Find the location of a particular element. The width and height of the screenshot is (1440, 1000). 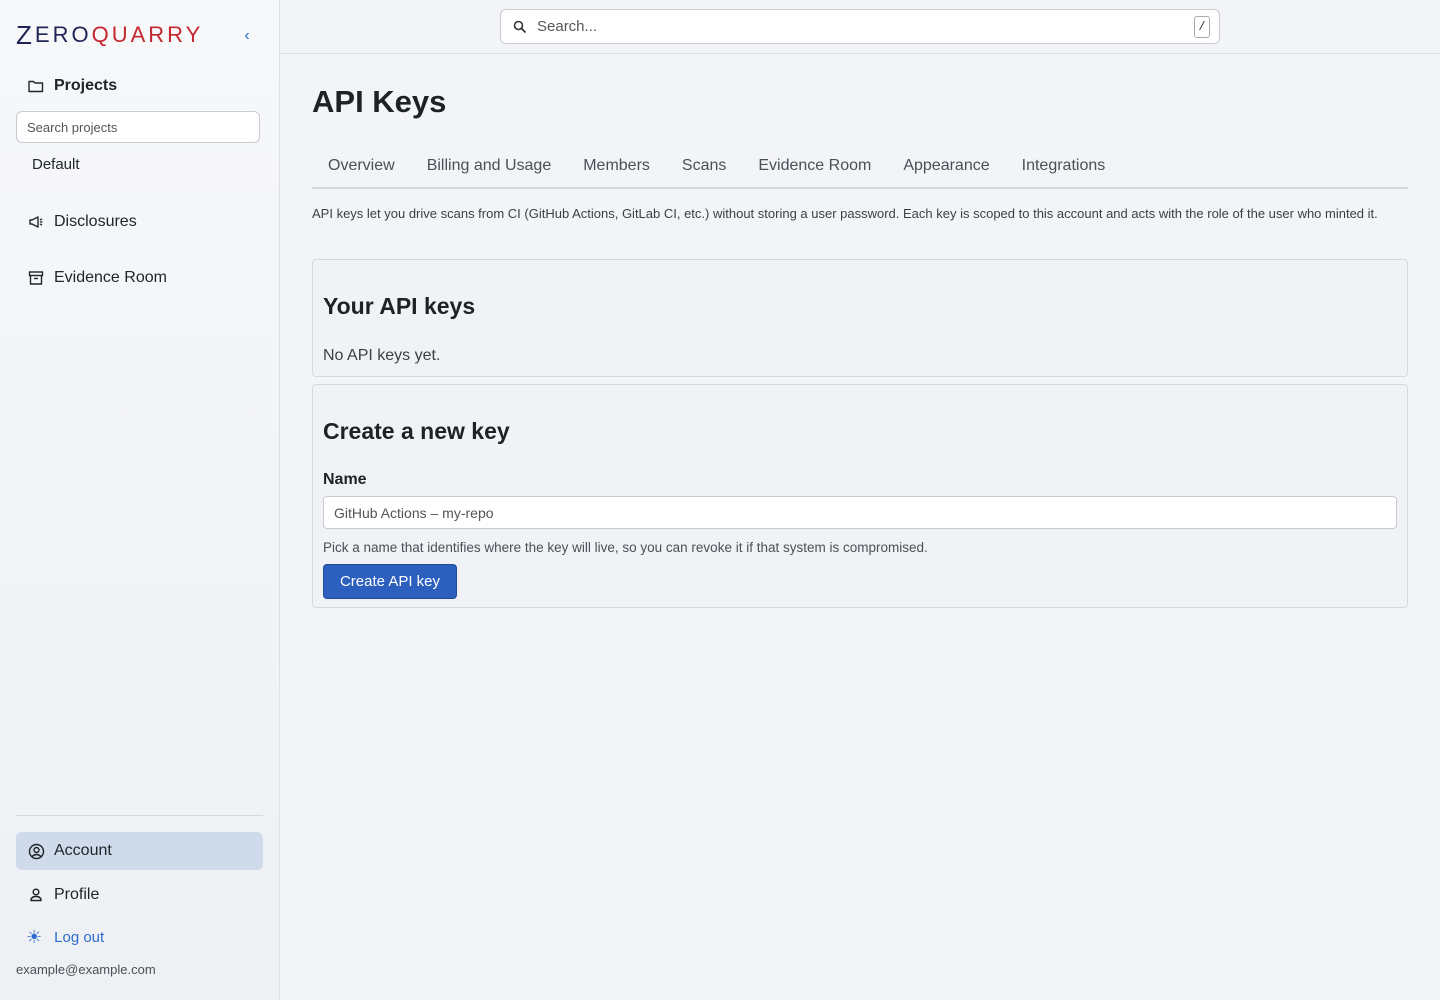

sidebar-item-profile: Profile is located at coordinates (139, 895).